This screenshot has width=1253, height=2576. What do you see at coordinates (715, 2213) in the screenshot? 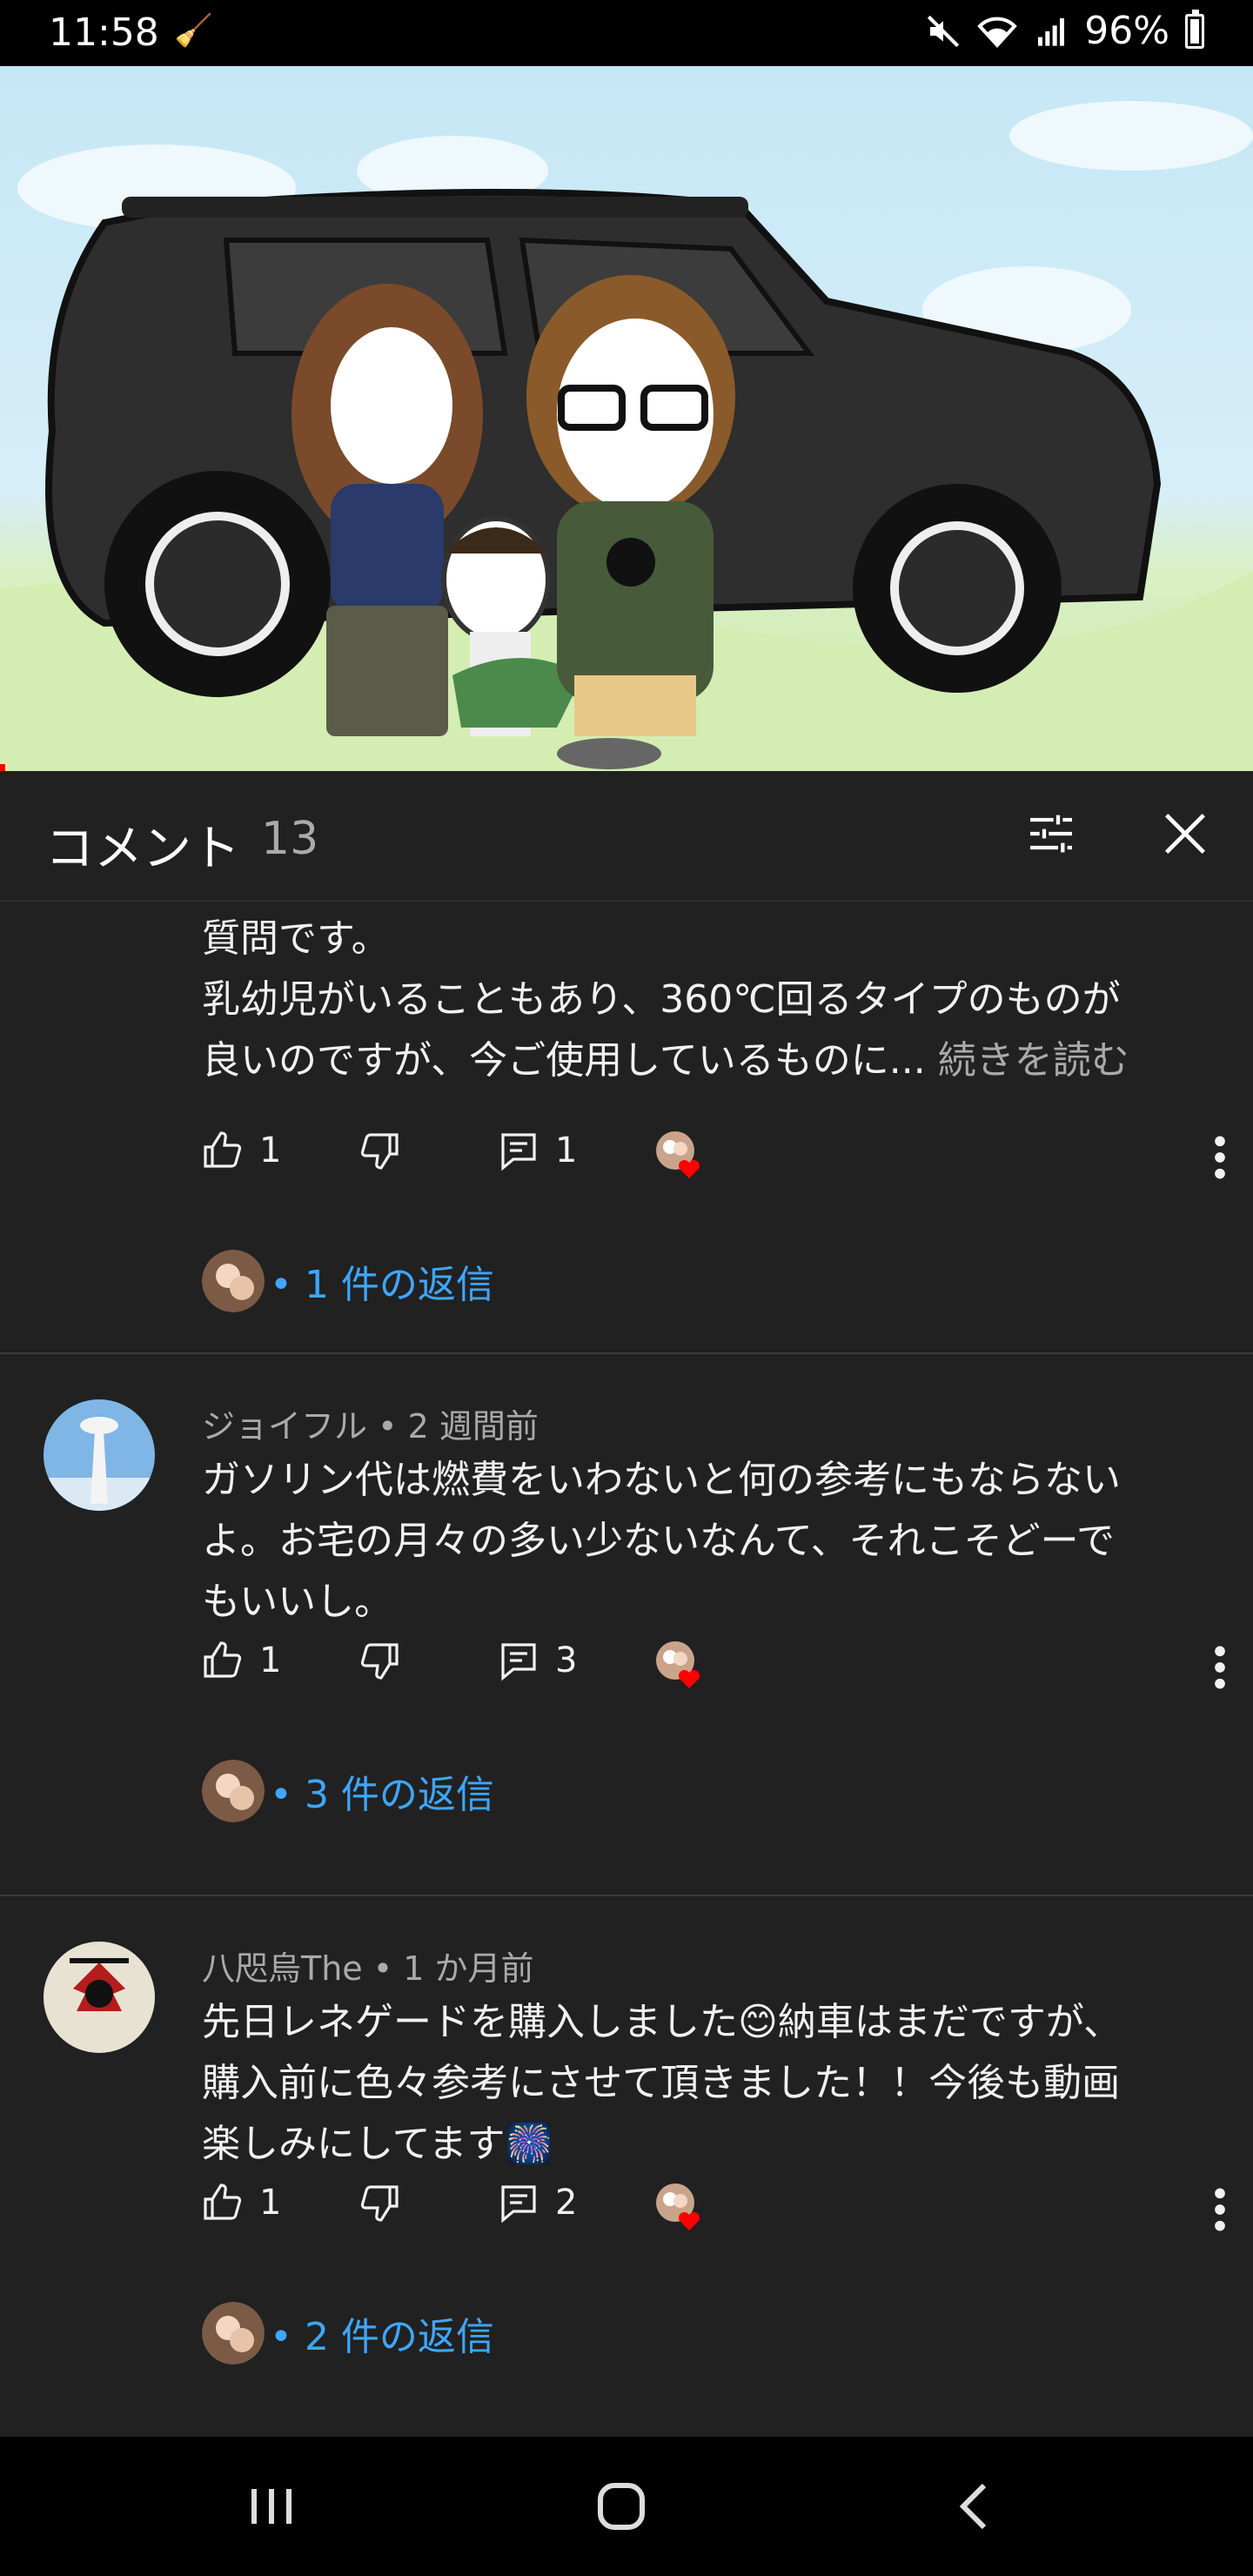
I see `comment-actions: 1 2` at bounding box center [715, 2213].